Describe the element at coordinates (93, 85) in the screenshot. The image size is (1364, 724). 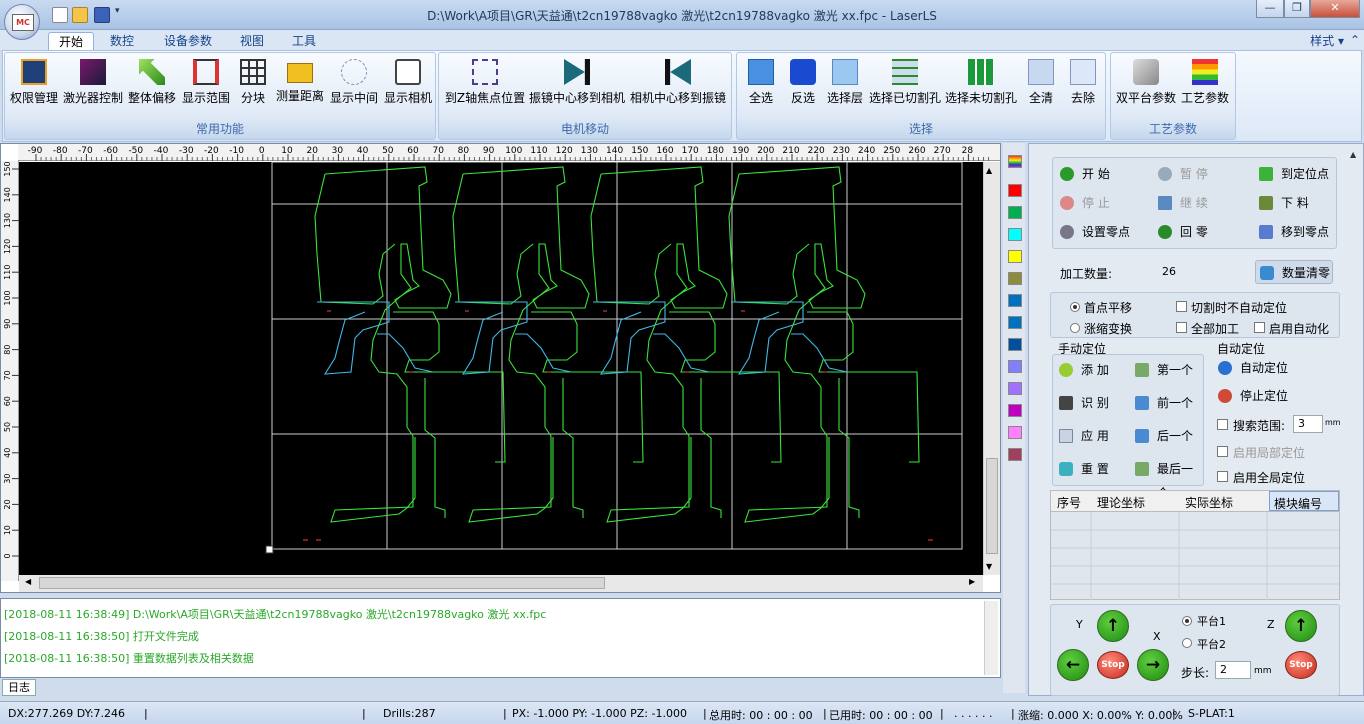
I see `laser-control-button: 激光器控制` at that location.